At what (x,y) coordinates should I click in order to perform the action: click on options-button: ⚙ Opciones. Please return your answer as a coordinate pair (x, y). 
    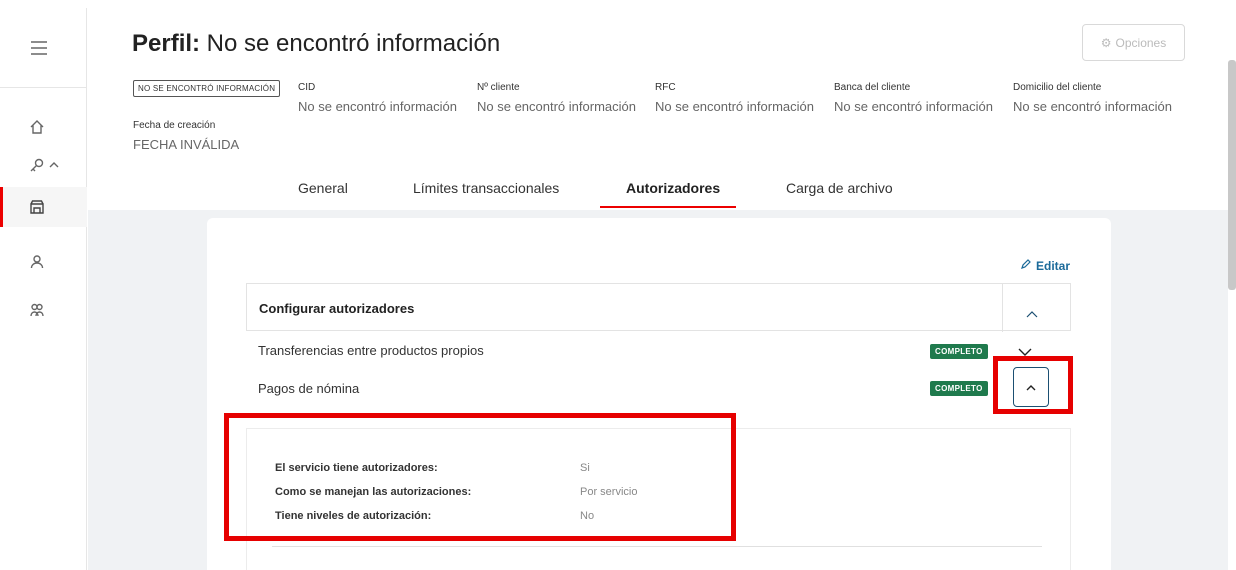
    Looking at the image, I should click on (1133, 42).